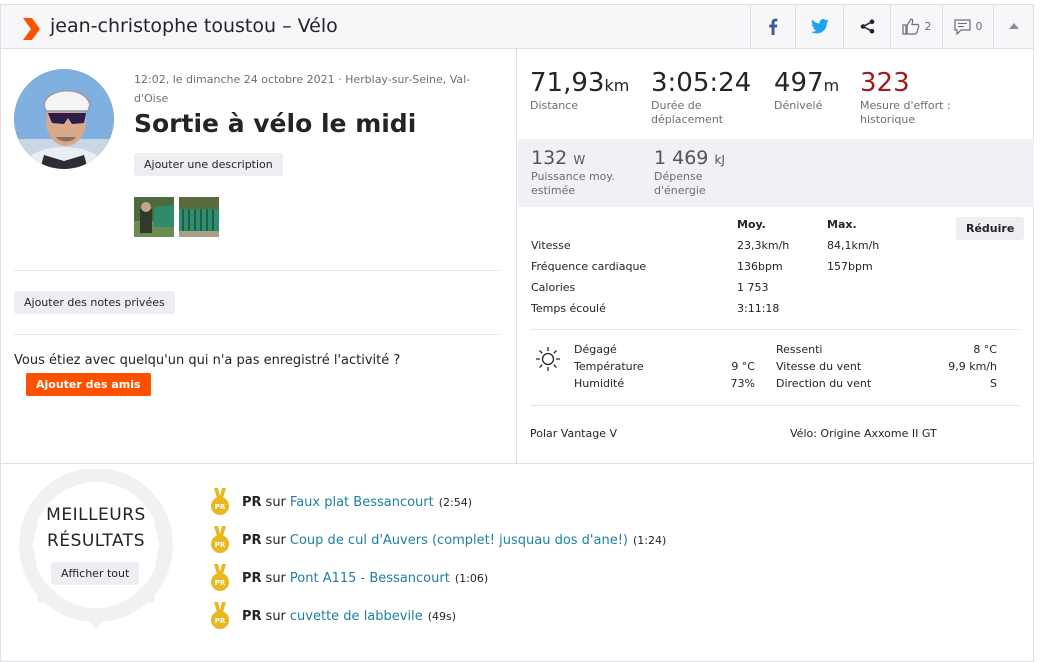 Image resolution: width=1045 pixels, height=662 pixels. What do you see at coordinates (760, 266) in the screenshot?
I see `row-avg: 136bpm` at bounding box center [760, 266].